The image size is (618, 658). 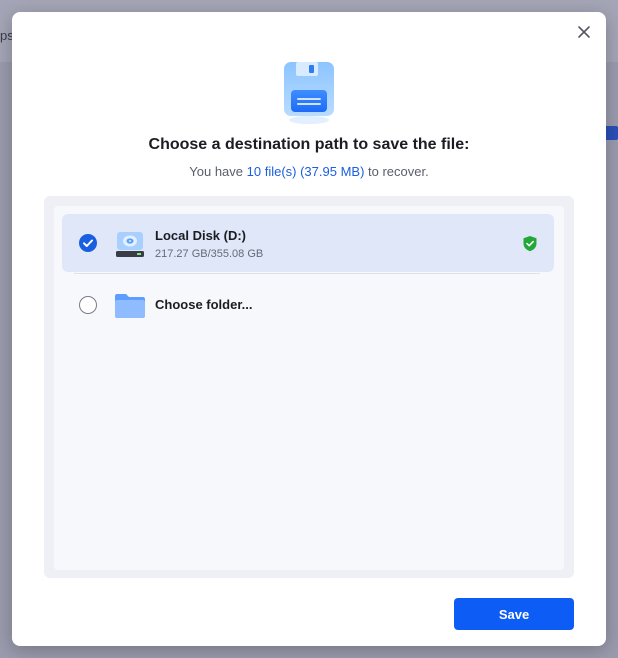 I want to click on hard-drive-icon, so click(x=130, y=244).